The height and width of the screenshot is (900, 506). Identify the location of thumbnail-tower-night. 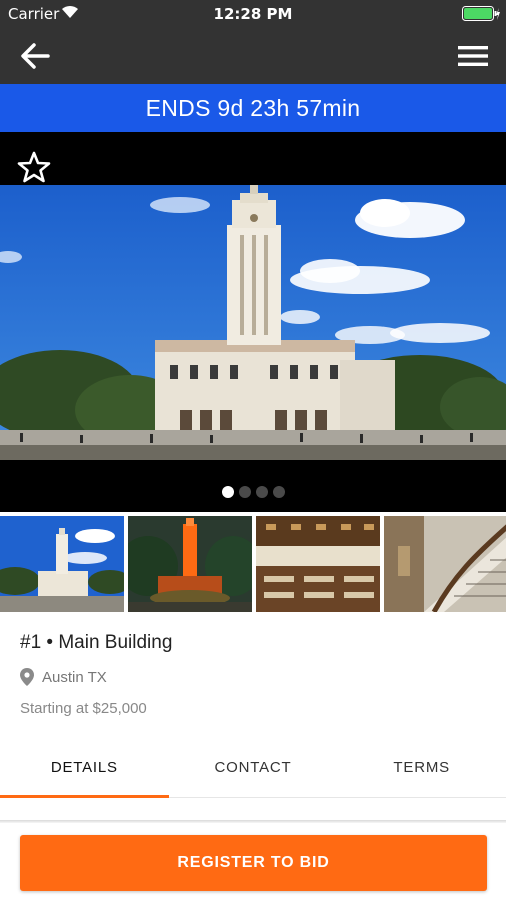
(190, 564).